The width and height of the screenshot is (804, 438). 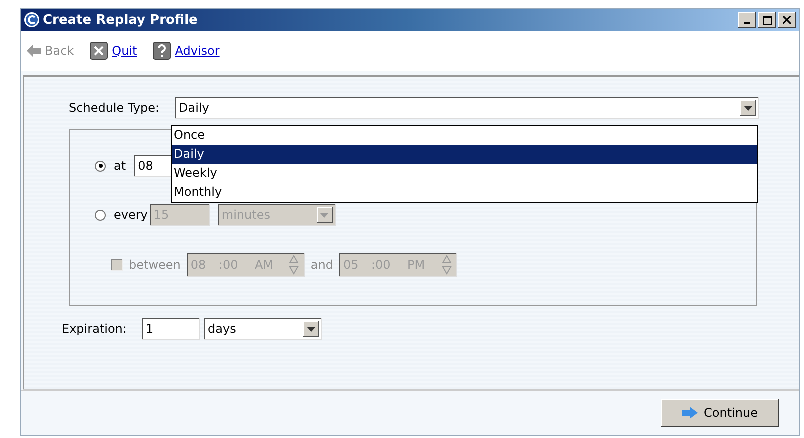 I want to click on window-title: Create Replay Profile, so click(x=120, y=20).